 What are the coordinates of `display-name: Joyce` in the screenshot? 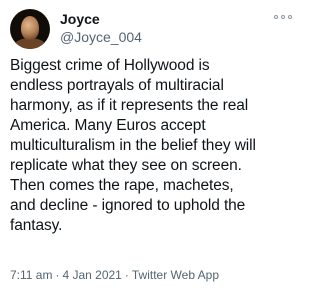 It's located at (167, 19).